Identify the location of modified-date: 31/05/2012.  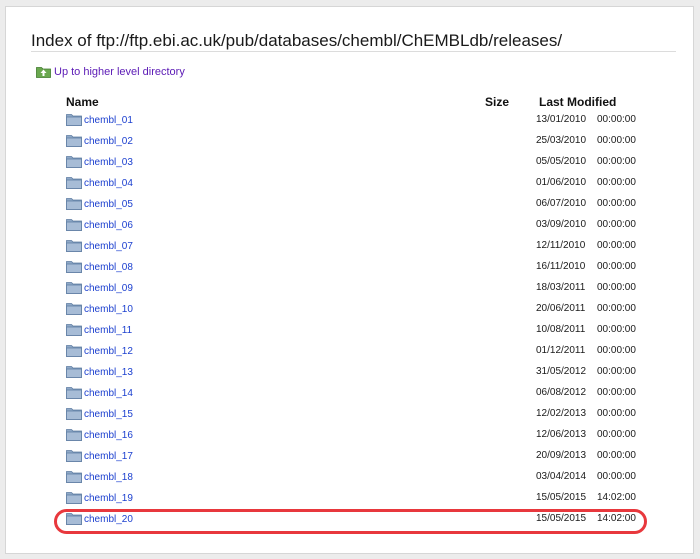
(561, 371).